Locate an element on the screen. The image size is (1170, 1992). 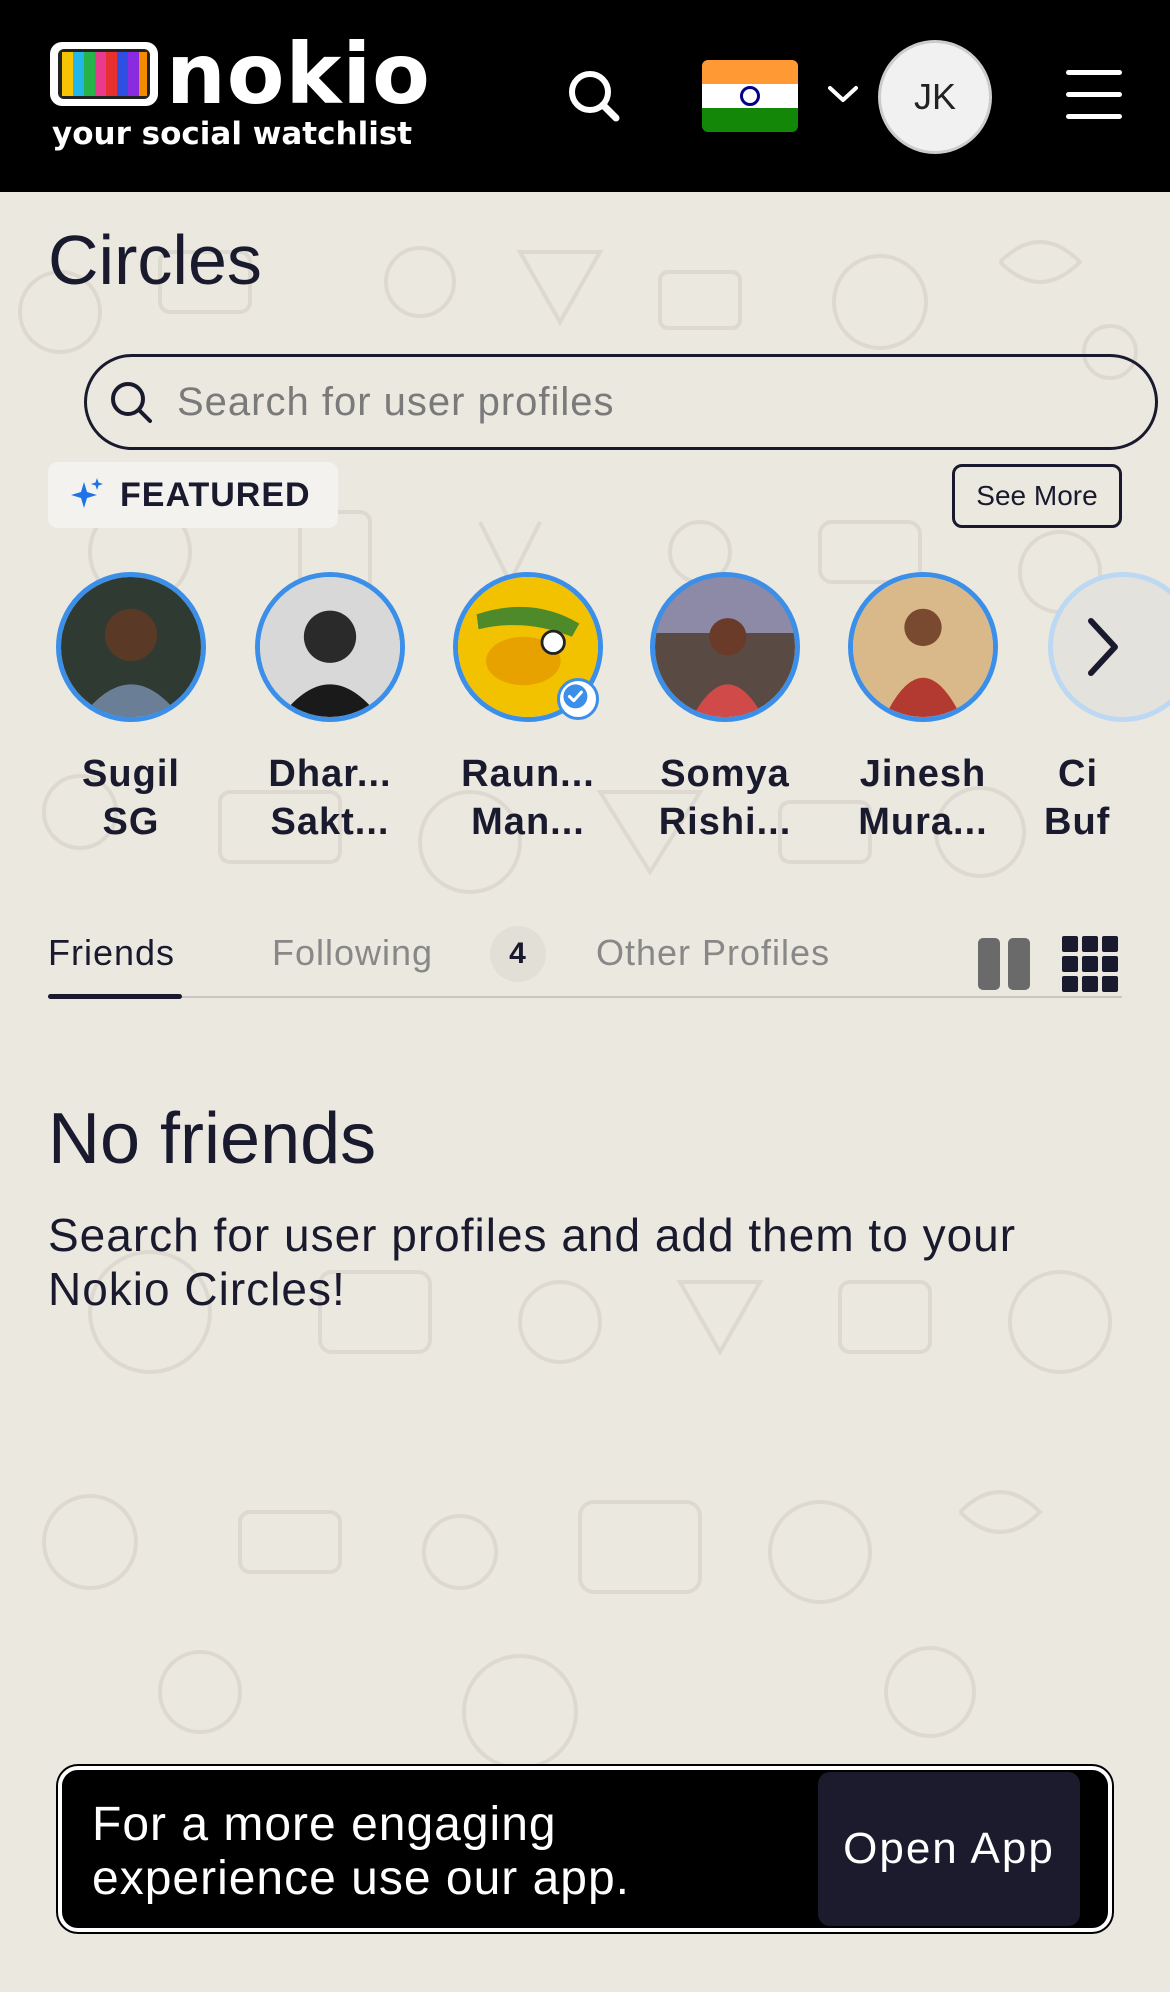
featured-profile: Sugil SG is located at coordinates (131, 709).